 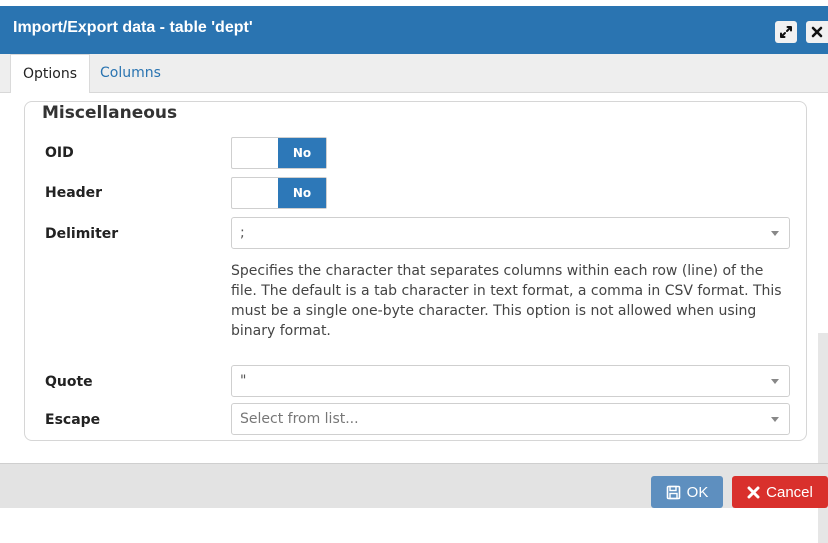 I want to click on content-scrollbar, so click(x=823, y=438).